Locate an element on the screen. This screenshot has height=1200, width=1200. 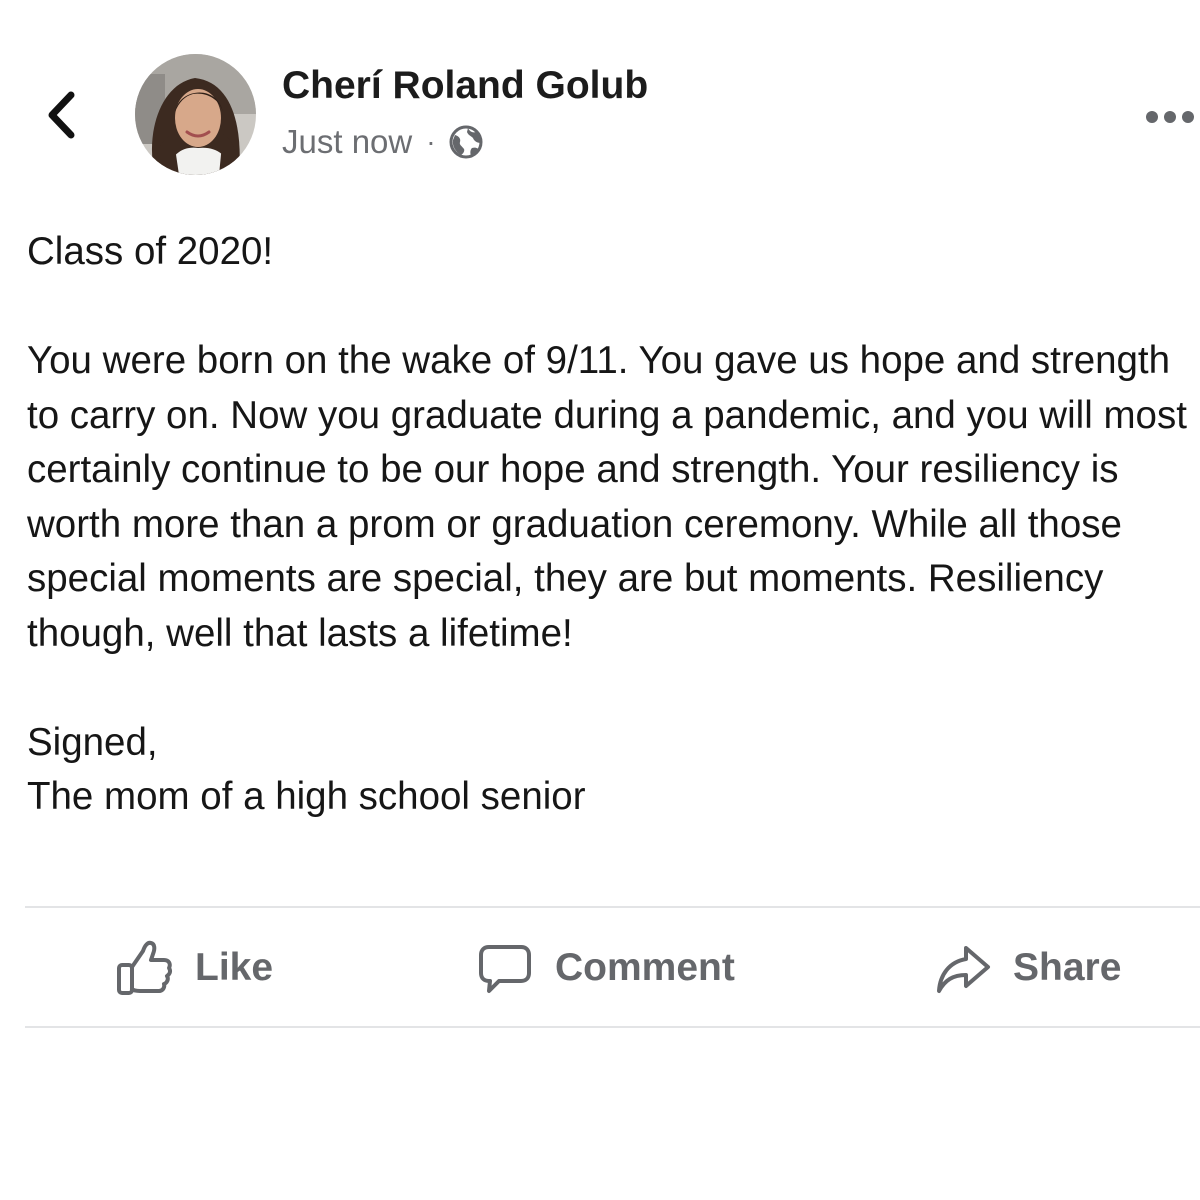
more-options-button is located at coordinates (1170, 117).